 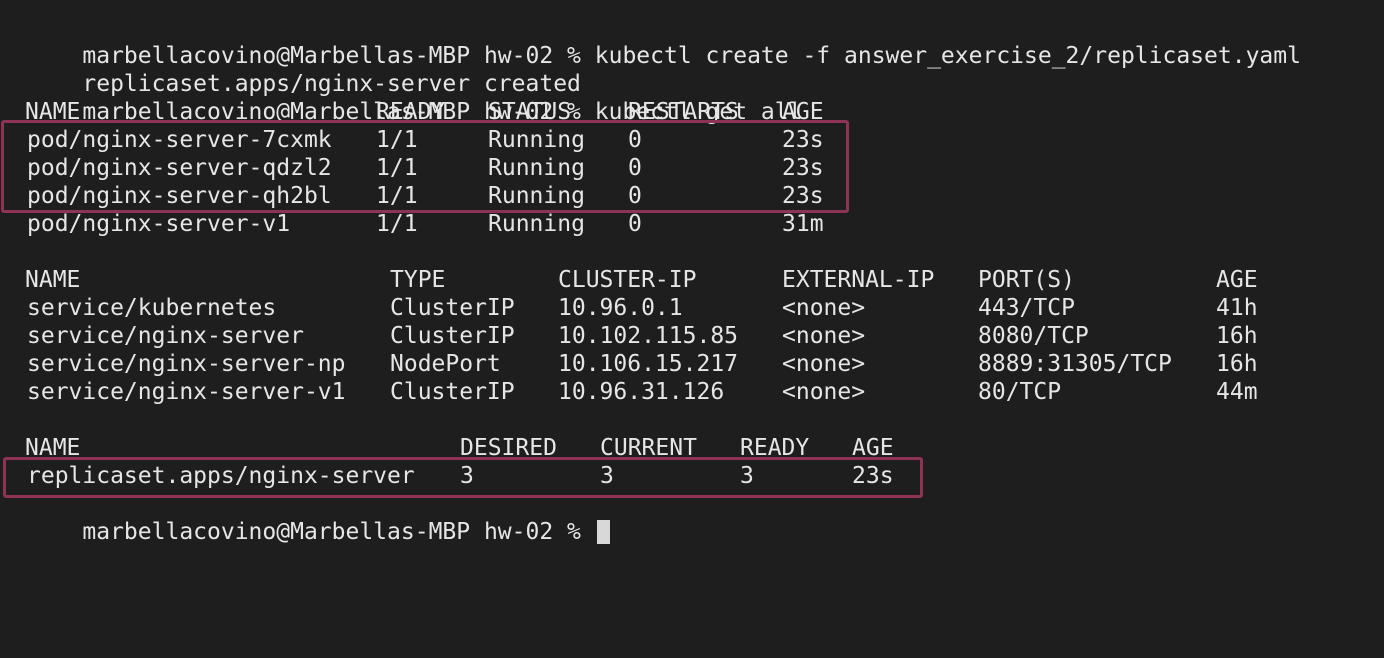 I want to click on service-name: service/nginx-server-np, so click(x=186, y=364).